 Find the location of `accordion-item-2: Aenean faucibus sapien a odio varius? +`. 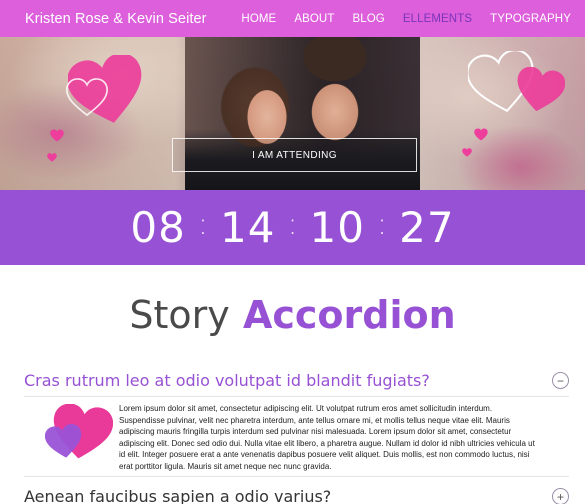

accordion-item-2: Aenean faucibus sapien a odio varius? + is located at coordinates (296, 495).